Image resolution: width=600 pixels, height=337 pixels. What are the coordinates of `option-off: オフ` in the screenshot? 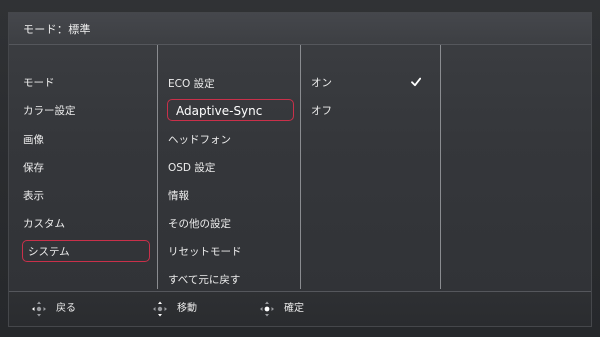 It's located at (321, 111).